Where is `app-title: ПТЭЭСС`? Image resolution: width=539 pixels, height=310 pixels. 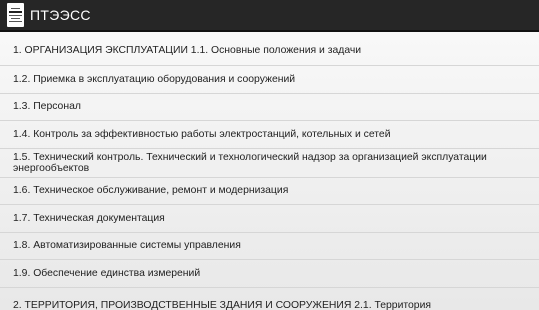
app-title: ПТЭЭСС is located at coordinates (60, 15).